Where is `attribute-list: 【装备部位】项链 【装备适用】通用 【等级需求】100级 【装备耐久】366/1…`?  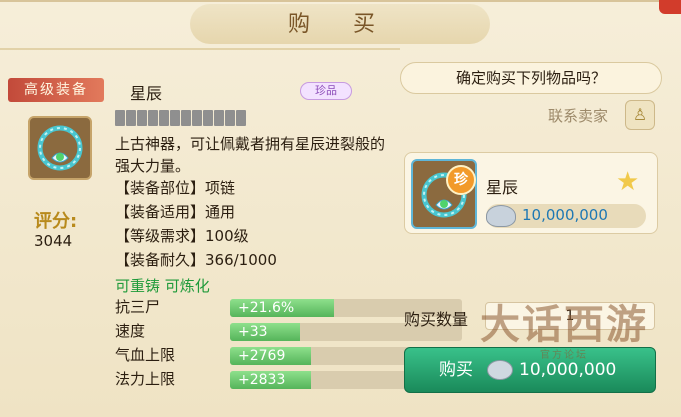 attribute-list: 【装备部位】项链 【装备适用】通用 【等级需求】100级 【装备耐久】366/1… is located at coordinates (196, 224).